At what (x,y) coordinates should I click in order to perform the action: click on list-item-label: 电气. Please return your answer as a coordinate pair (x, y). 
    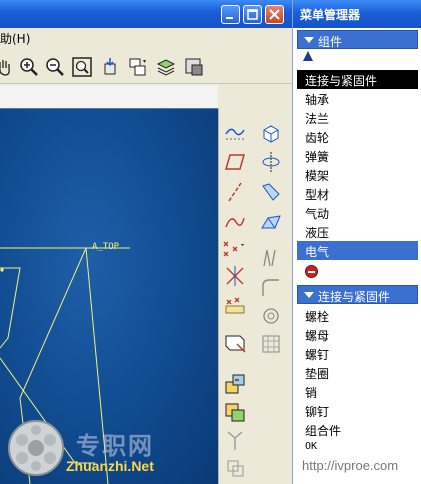
    Looking at the image, I should click on (317, 252).